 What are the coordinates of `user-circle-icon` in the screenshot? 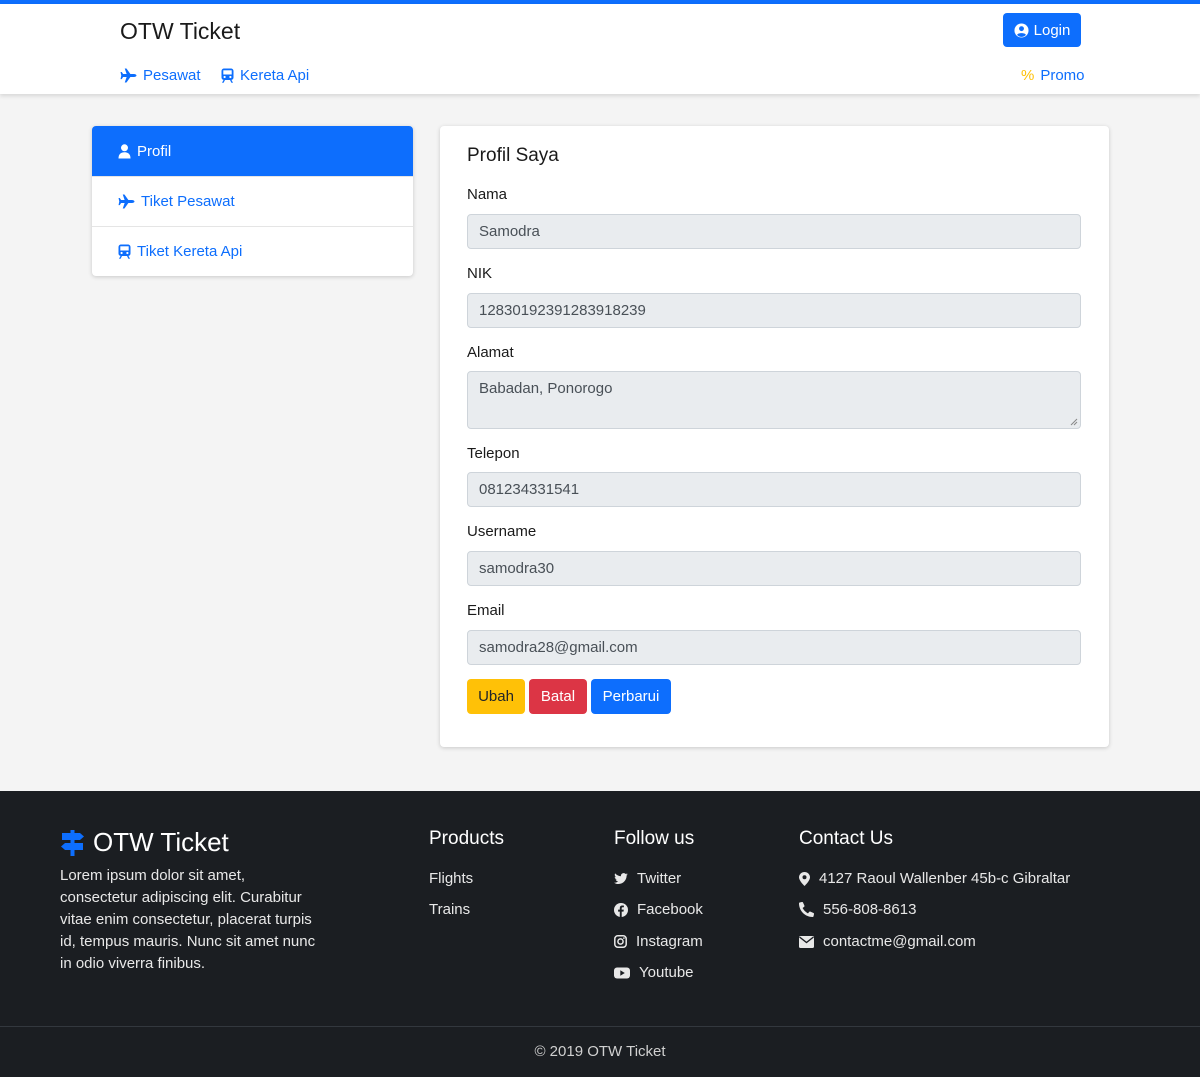 It's located at (1021, 30).